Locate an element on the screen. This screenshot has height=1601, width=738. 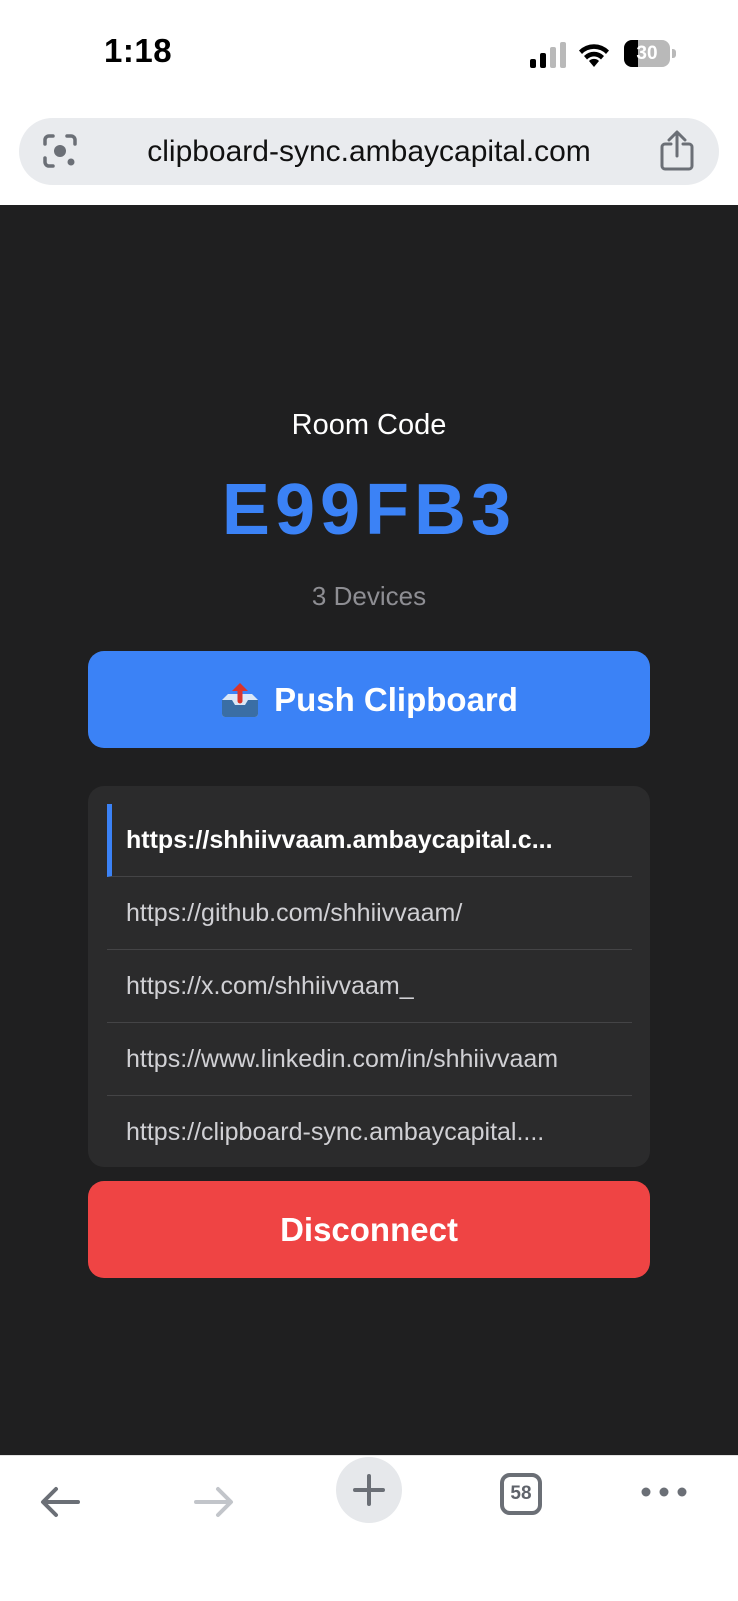
status-time: 1:18 is located at coordinates (138, 50).